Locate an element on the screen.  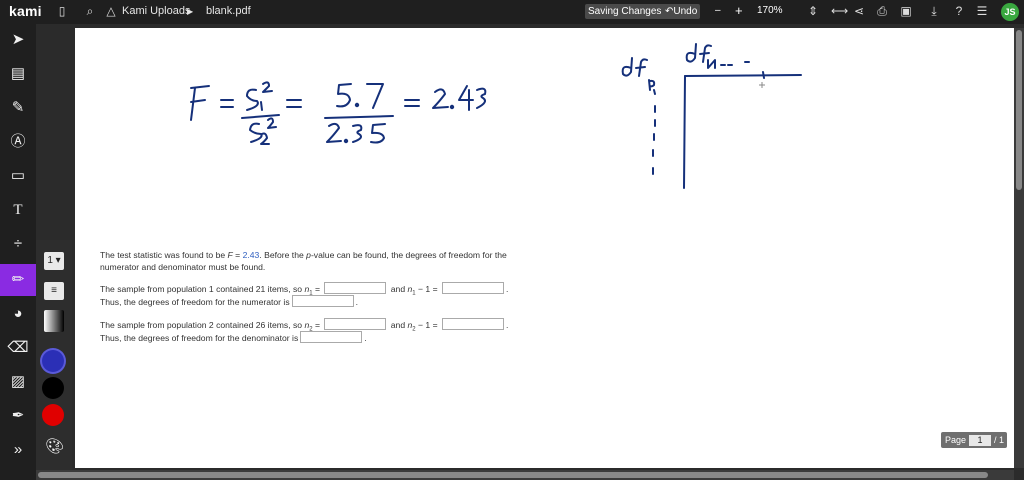
save-icon: ▣ is located at coordinates (906, 11).